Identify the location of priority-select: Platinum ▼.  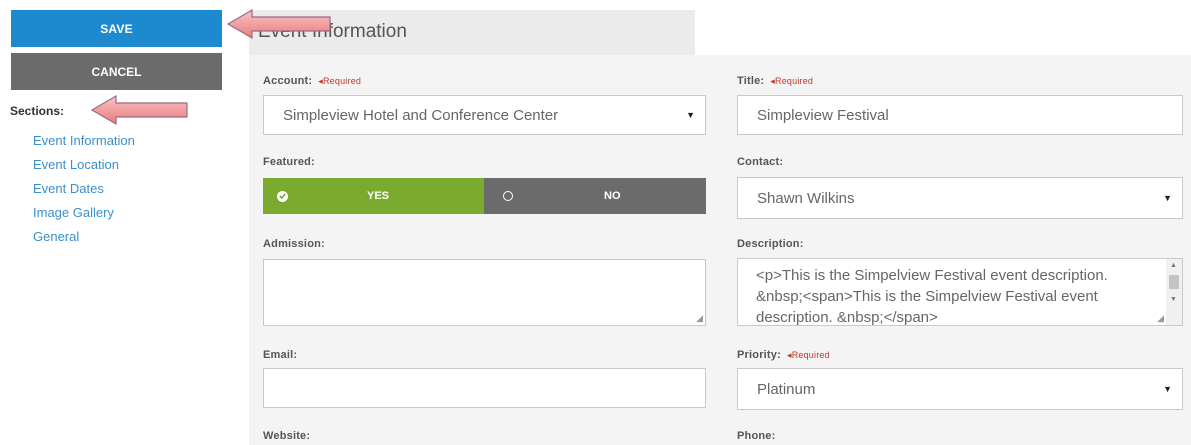
(960, 389).